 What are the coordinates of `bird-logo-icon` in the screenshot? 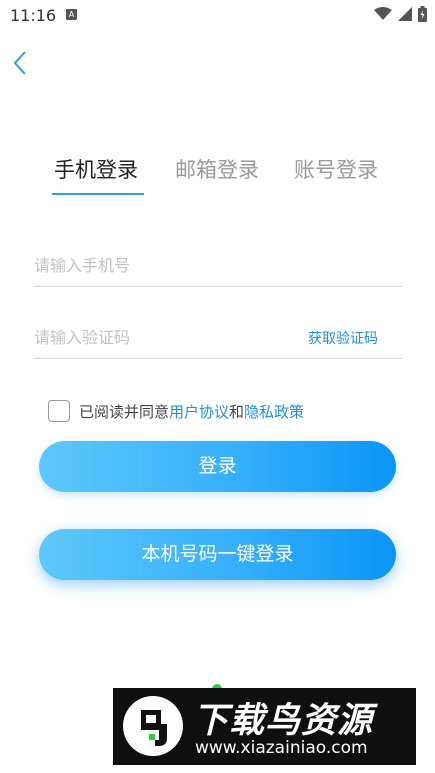 It's located at (153, 726).